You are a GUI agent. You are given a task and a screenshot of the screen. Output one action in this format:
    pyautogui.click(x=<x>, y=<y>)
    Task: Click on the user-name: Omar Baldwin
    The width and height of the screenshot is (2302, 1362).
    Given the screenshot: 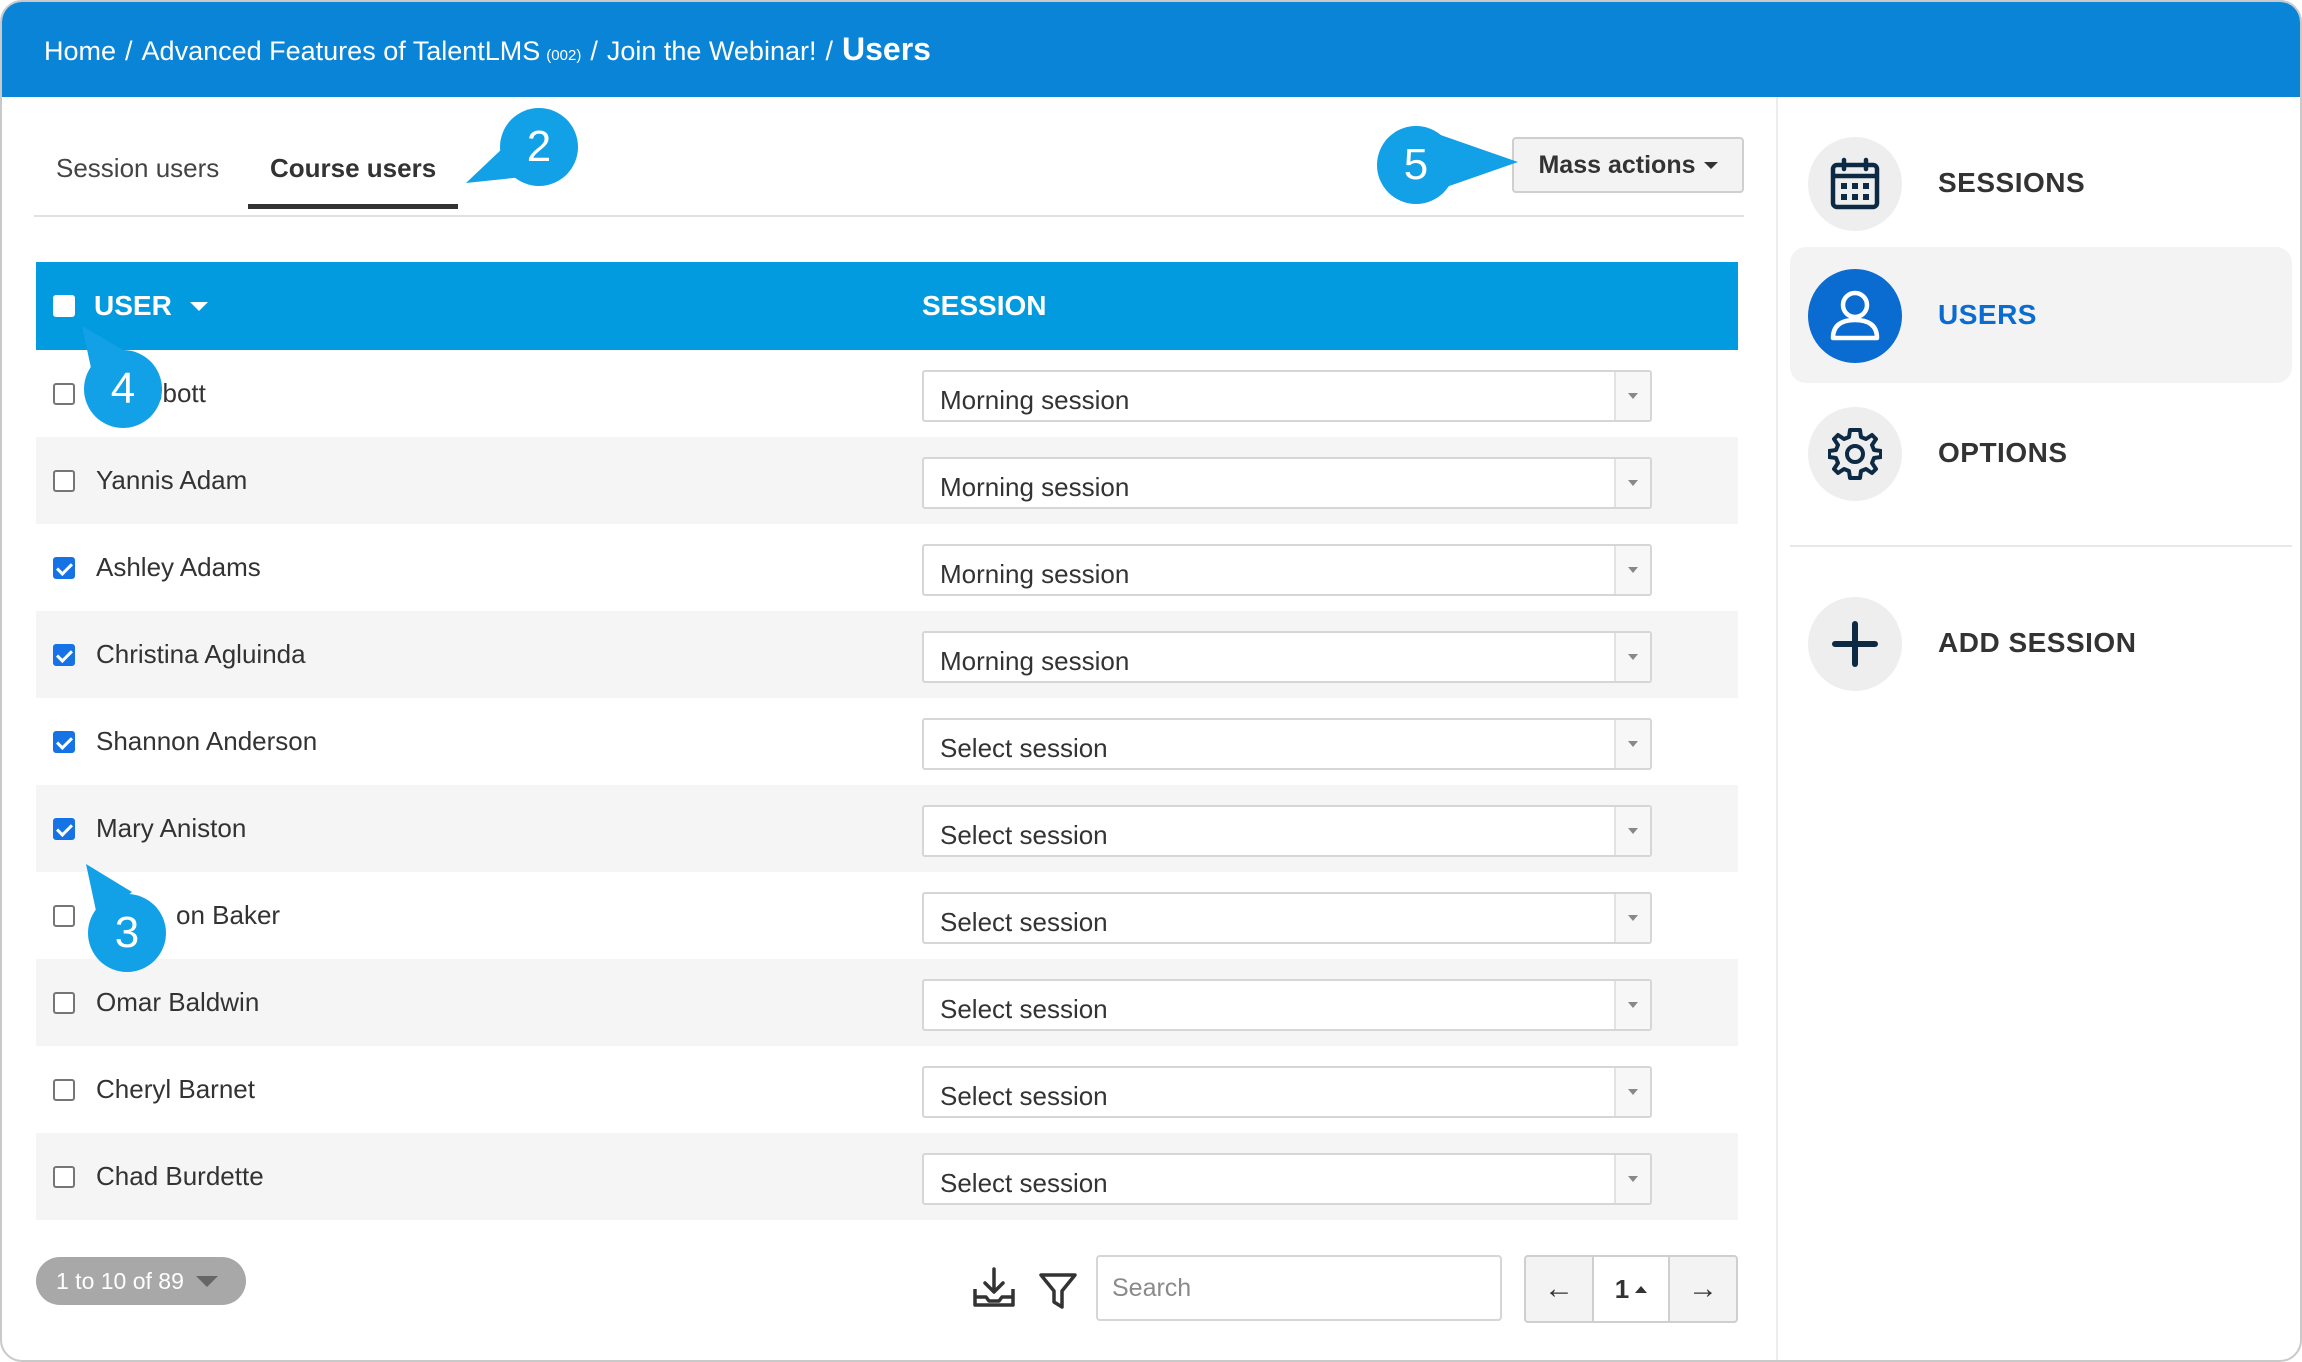 What is the action you would take?
    pyautogui.click(x=178, y=1002)
    